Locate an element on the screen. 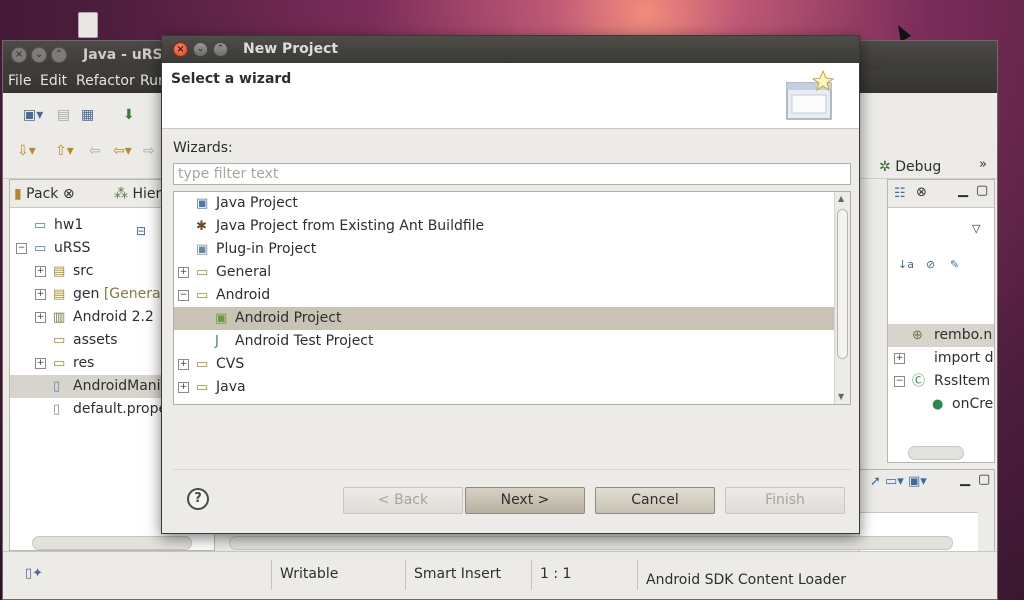 Image resolution: width=1024 pixels, height=600 pixels. fast-view-icon: ▯✦ is located at coordinates (34, 573).